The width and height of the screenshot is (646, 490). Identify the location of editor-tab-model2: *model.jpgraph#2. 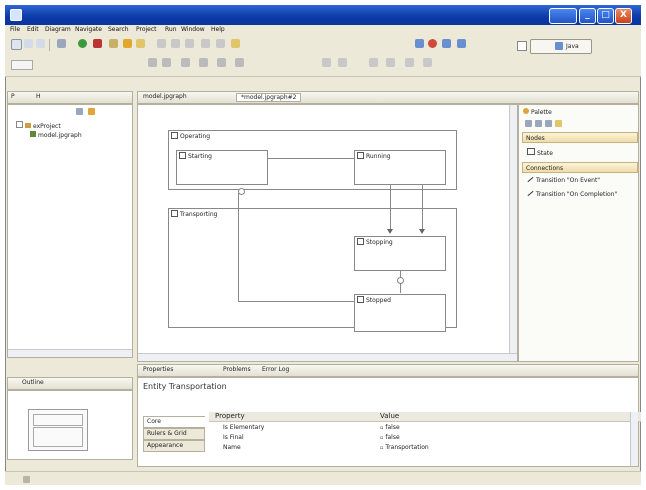
(269, 97).